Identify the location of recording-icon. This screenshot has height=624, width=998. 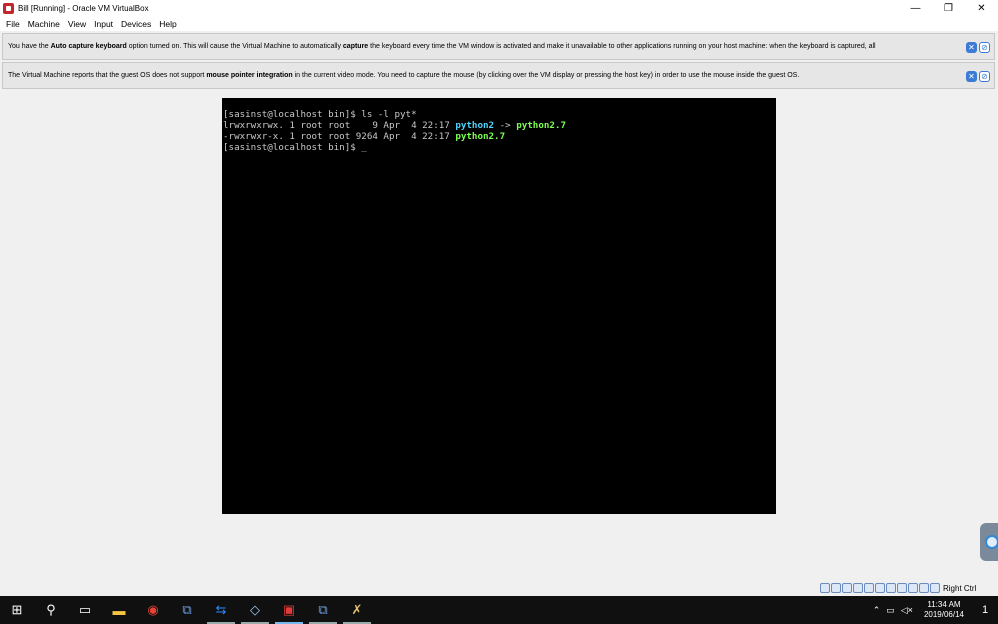
(902, 588).